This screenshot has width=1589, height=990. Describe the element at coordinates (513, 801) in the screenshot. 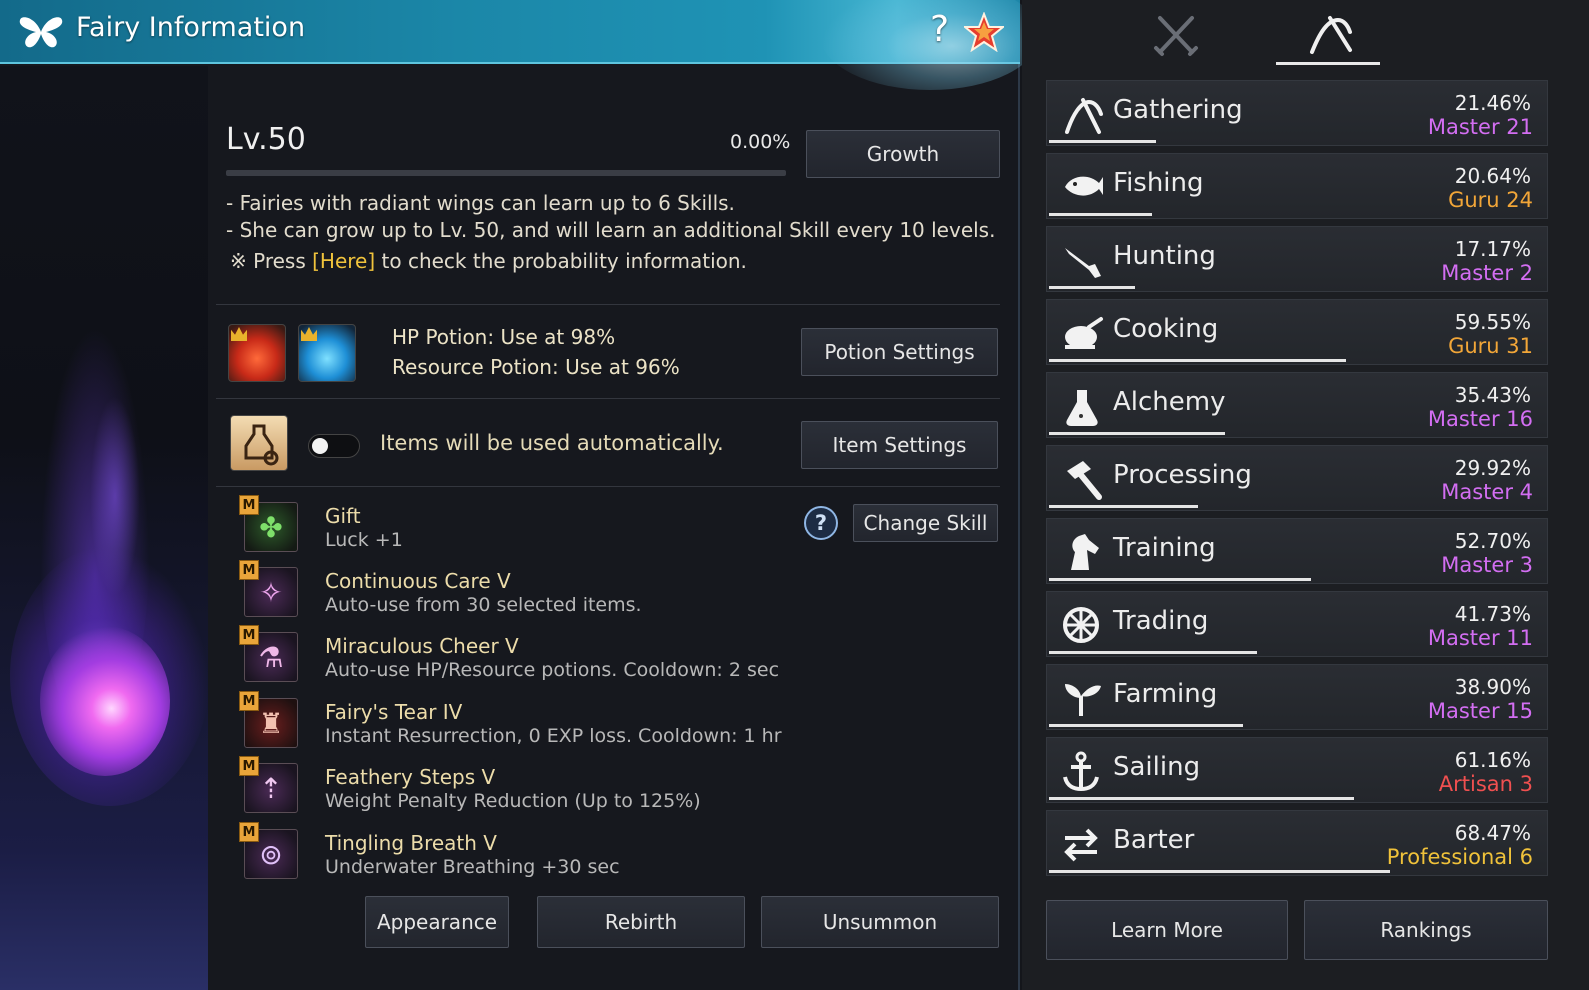

I see `skill-desc: Weight Penalty Reduction (Up to 125%)` at that location.